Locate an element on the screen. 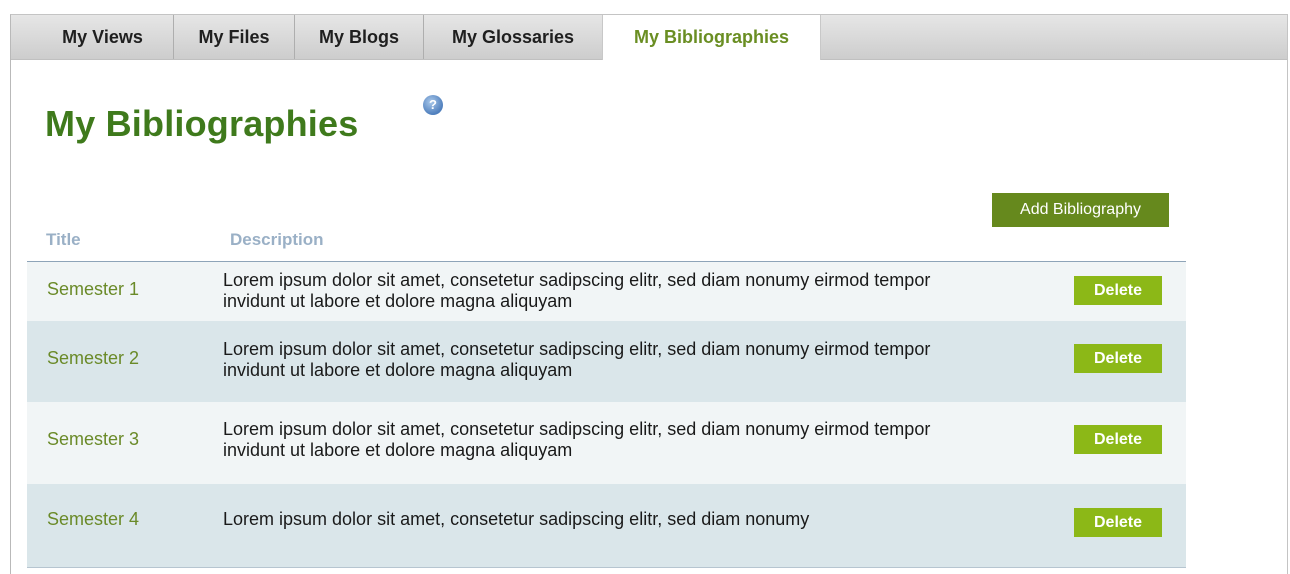 The width and height of the screenshot is (1290, 574). tab-my-files: My Files is located at coordinates (234, 37).